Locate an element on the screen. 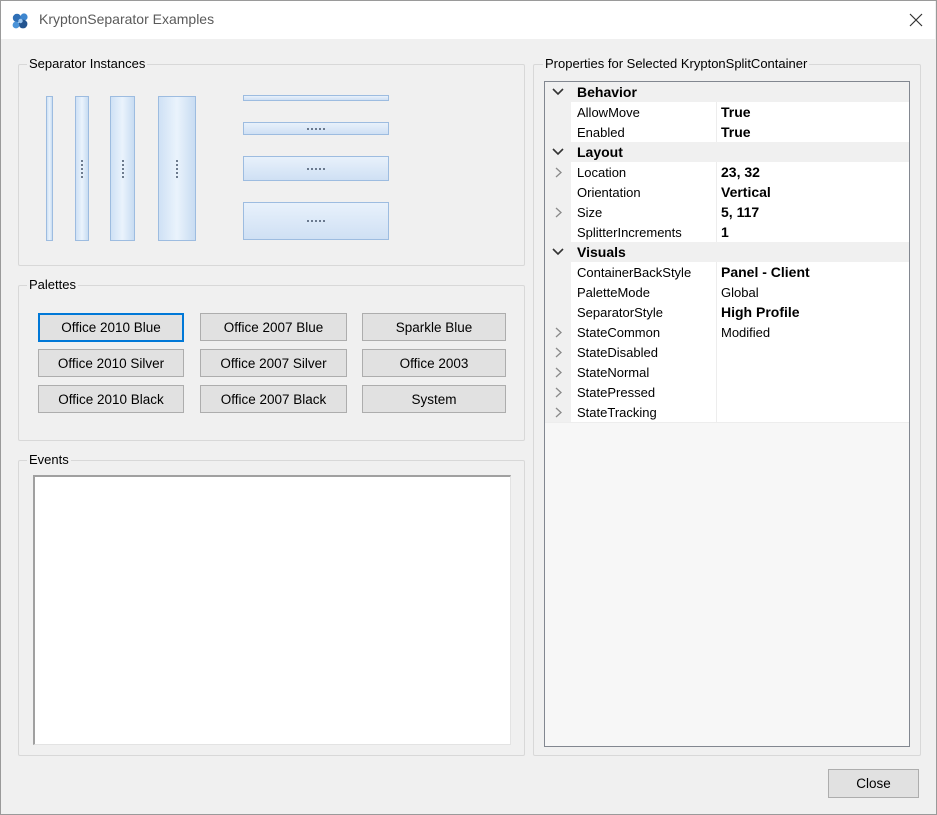 Image resolution: width=937 pixels, height=815 pixels. property-row: StateNormal is located at coordinates (727, 372).